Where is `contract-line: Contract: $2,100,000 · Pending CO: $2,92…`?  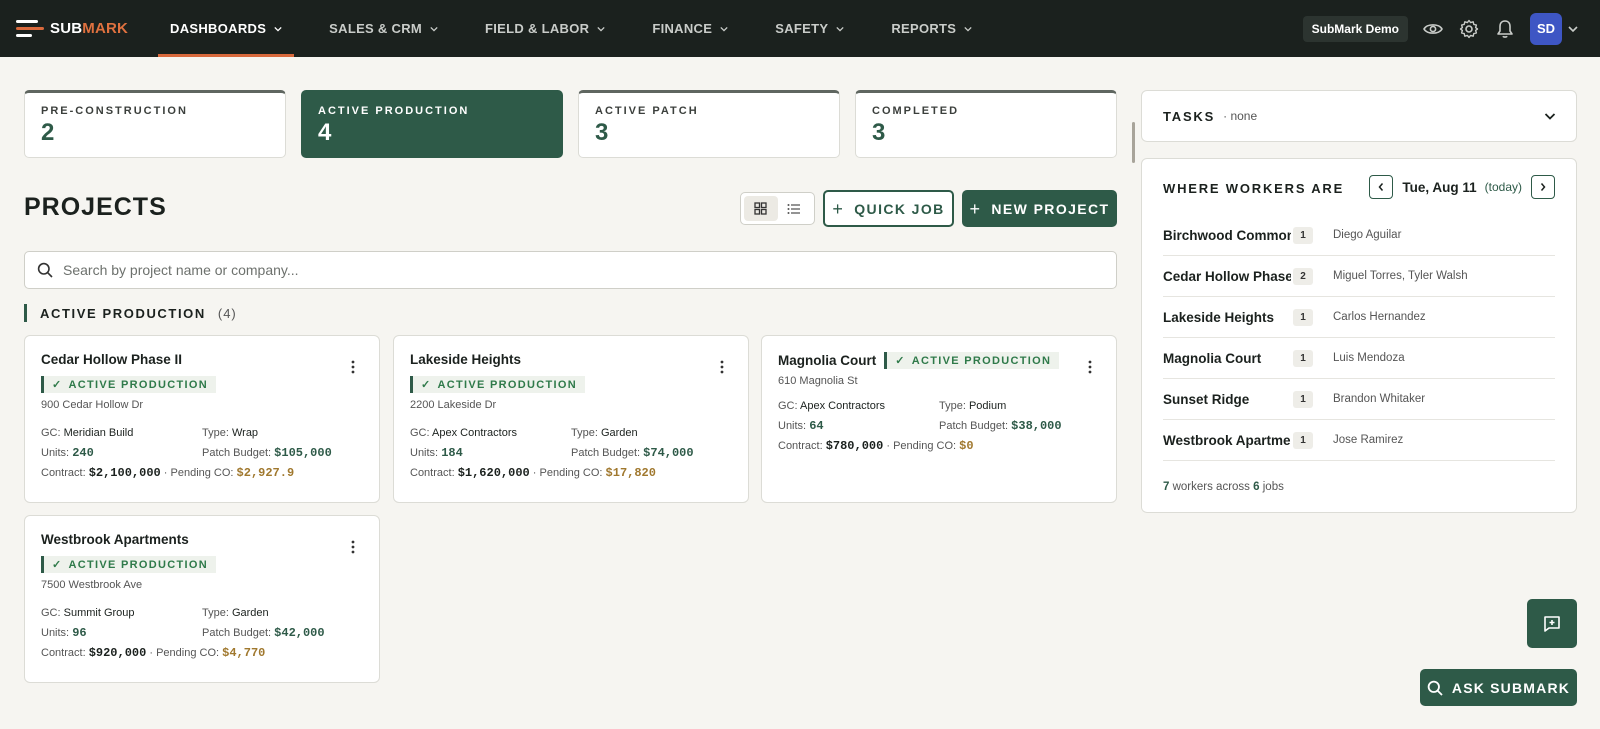 contract-line: Contract: $2,100,000 · Pending CO: $2,92… is located at coordinates (168, 473).